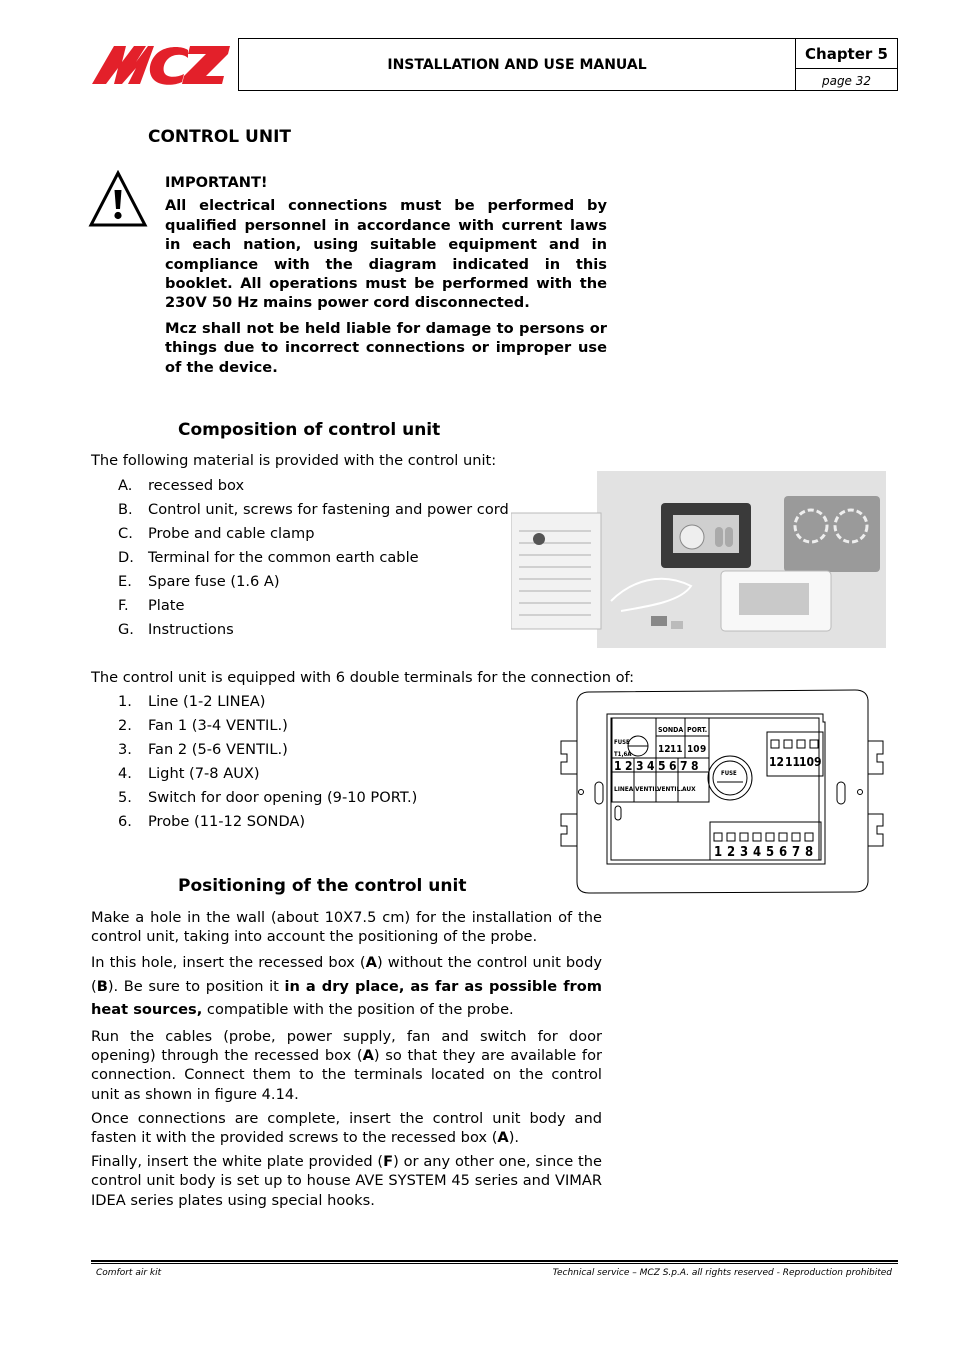 The image size is (954, 1350). What do you see at coordinates (670, 789) in the screenshot?
I see `diagram-label: VENTIL.` at bounding box center [670, 789].